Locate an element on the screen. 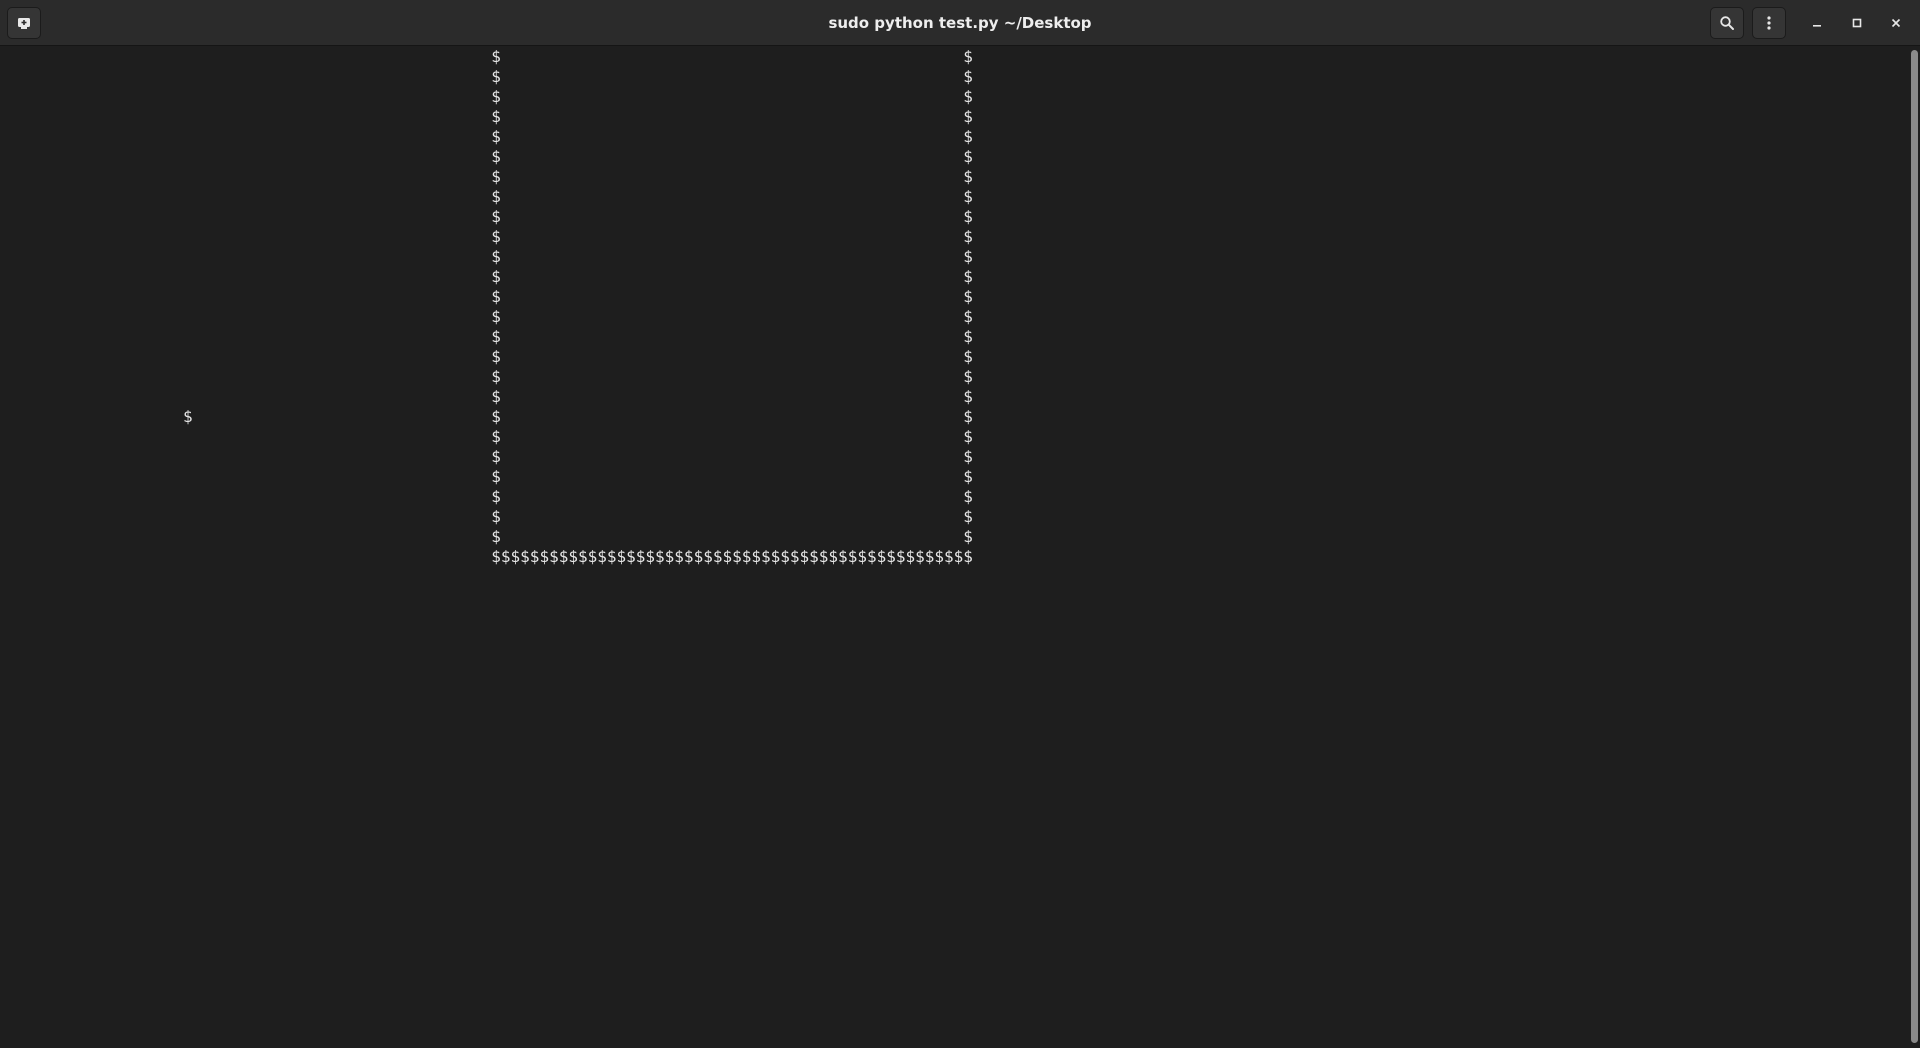 Image resolution: width=1920 pixels, height=1048 pixels. search-icon is located at coordinates (1727, 23).